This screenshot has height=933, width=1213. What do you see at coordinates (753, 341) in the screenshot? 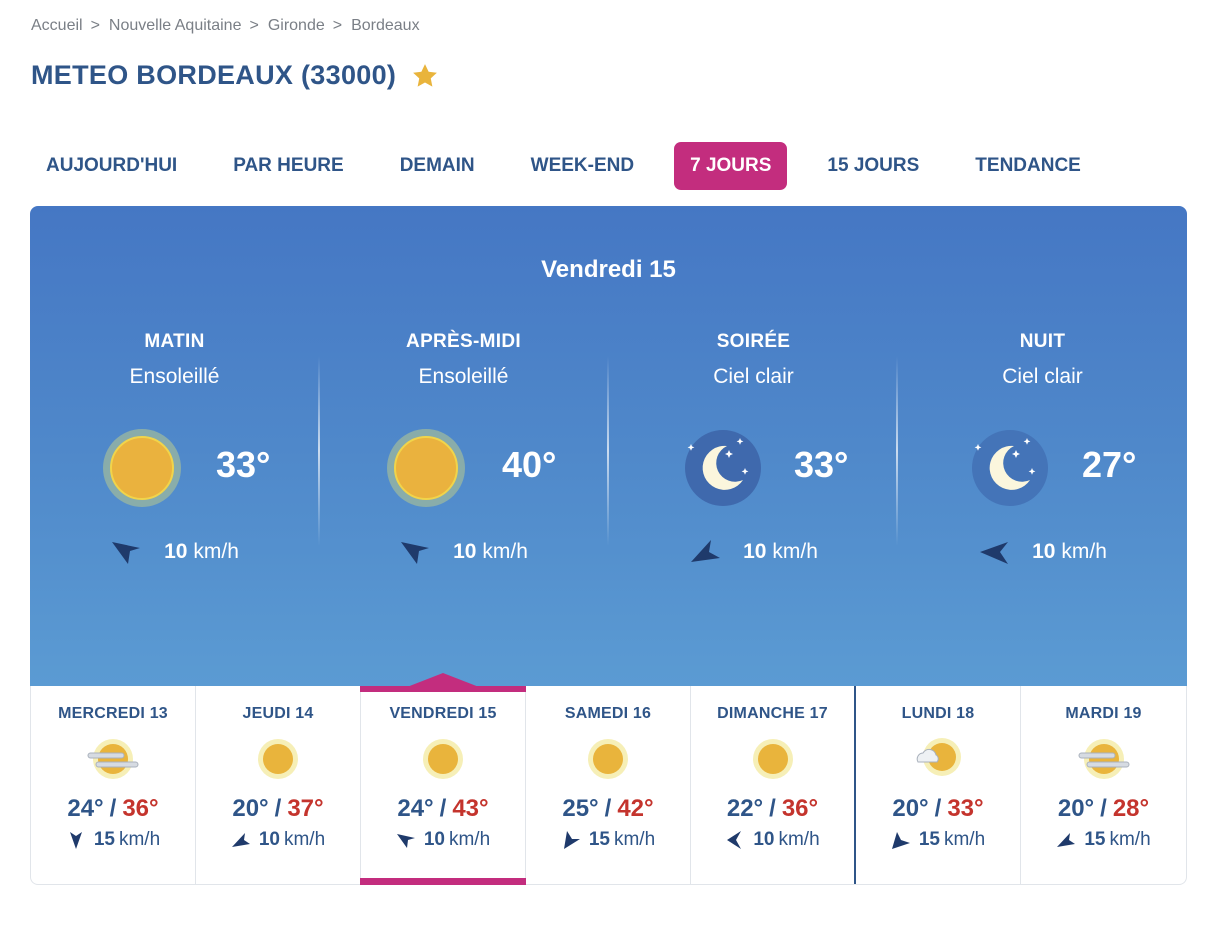
I see `period-name: SOIRÉE` at bounding box center [753, 341].